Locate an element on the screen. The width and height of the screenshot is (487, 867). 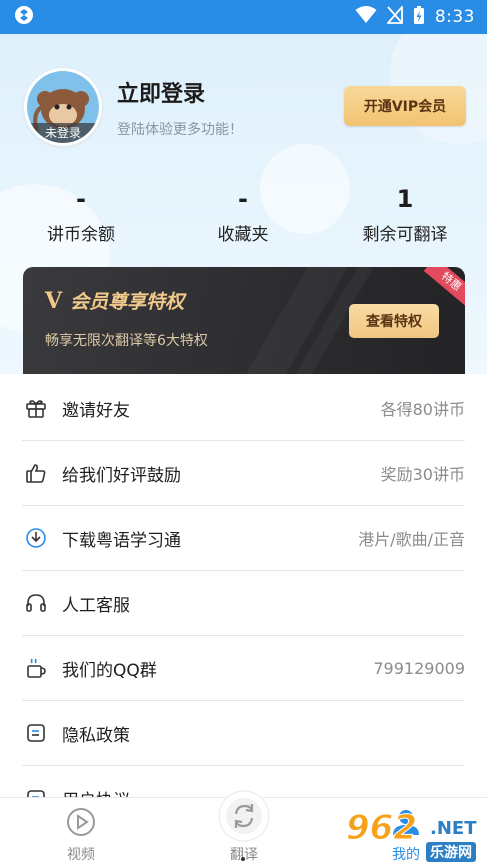
status-left is located at coordinates (24, 17).